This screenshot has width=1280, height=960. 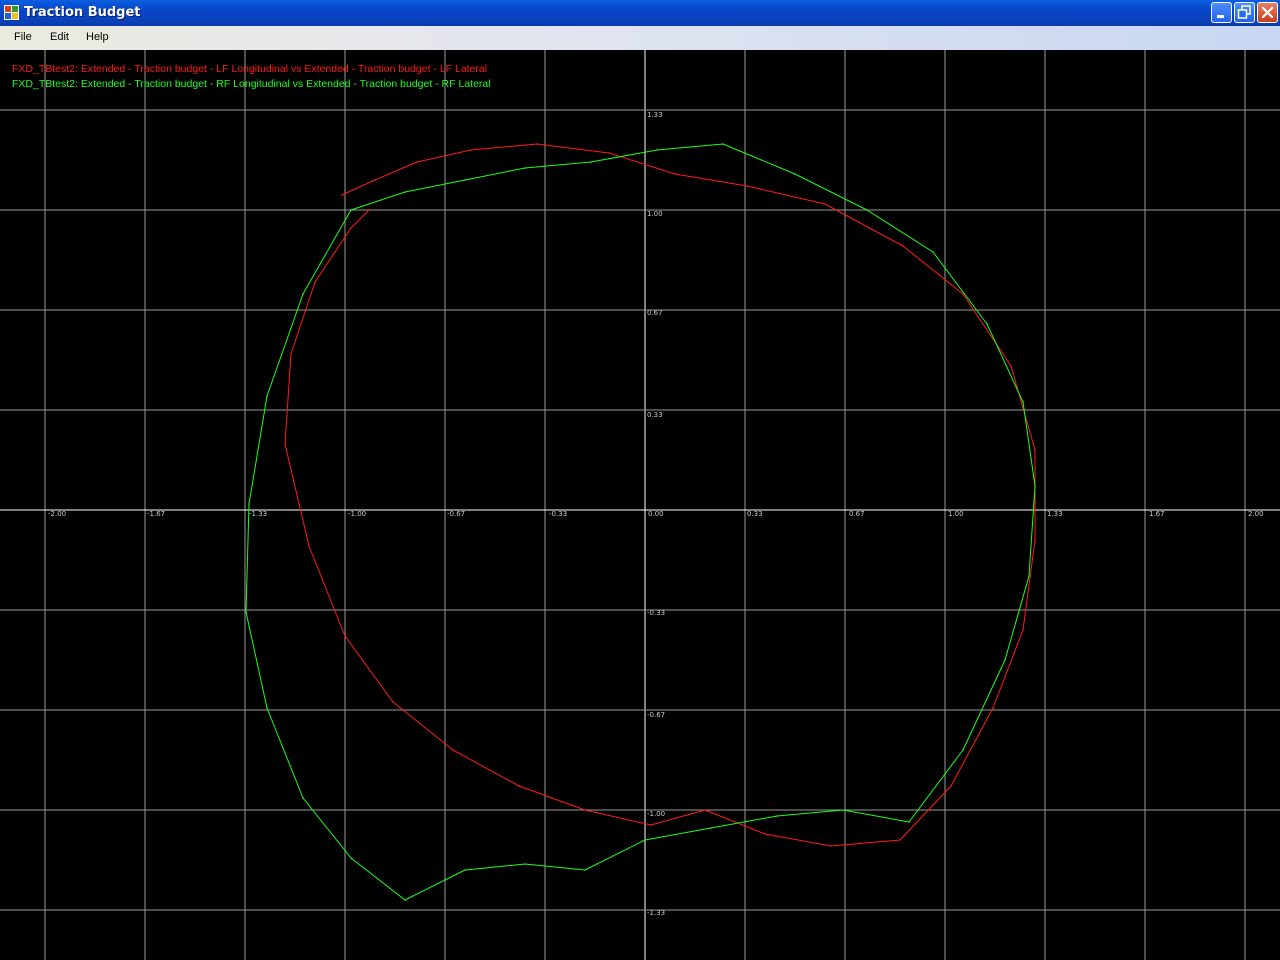 I want to click on menu-help: Help, so click(x=97, y=37).